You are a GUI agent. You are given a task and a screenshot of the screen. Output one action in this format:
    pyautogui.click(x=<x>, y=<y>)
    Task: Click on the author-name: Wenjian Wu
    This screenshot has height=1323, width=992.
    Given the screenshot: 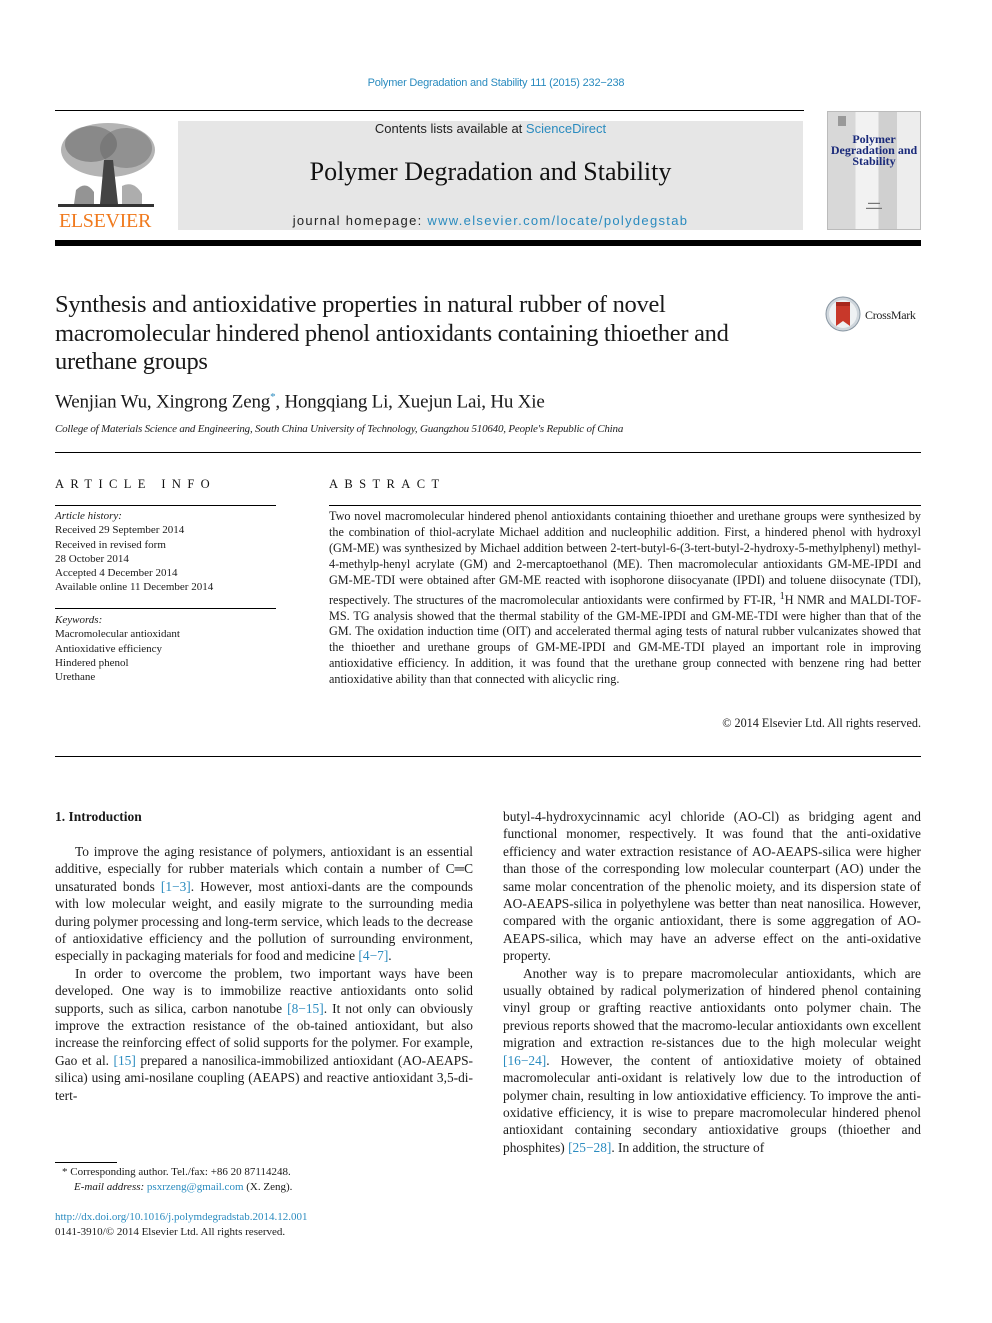 What is the action you would take?
    pyautogui.click(x=101, y=402)
    